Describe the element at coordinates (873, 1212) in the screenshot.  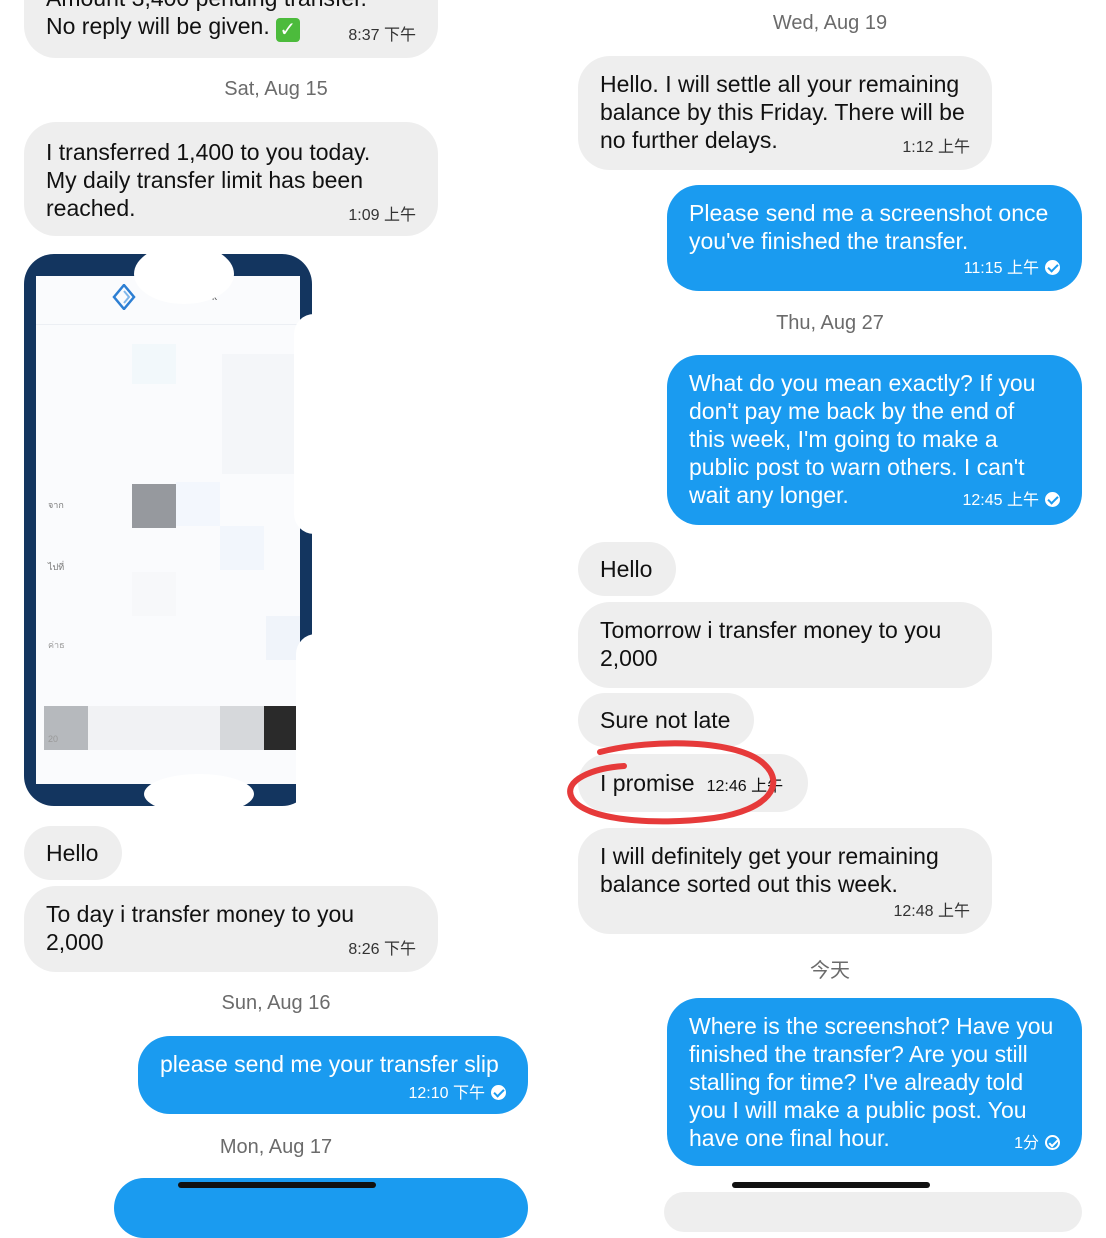
I see `message-incoming-partial` at that location.